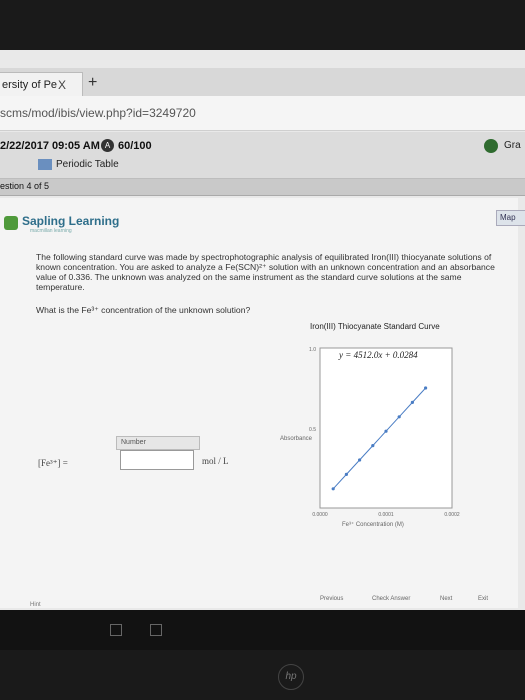  Describe the element at coordinates (510, 218) in the screenshot. I see `map-button: Map` at that location.